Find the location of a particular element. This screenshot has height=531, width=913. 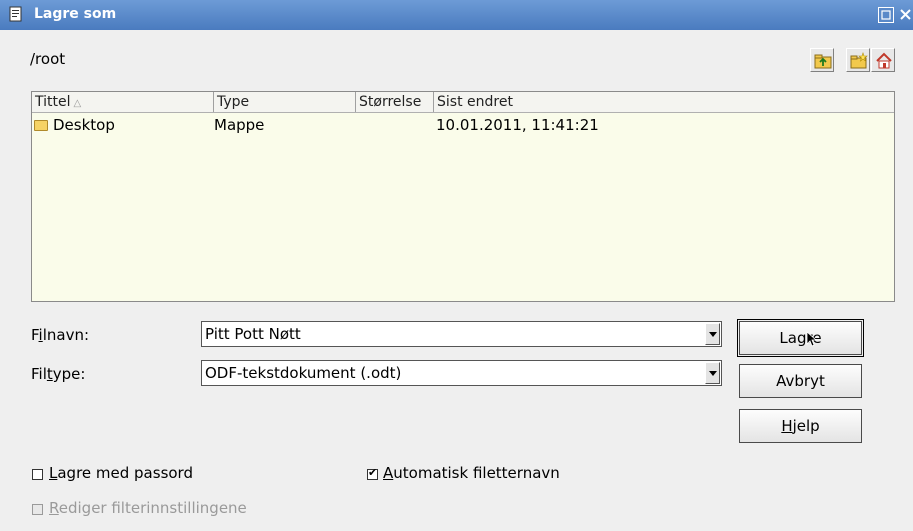

column-modified: Sist endret is located at coordinates (664, 102).